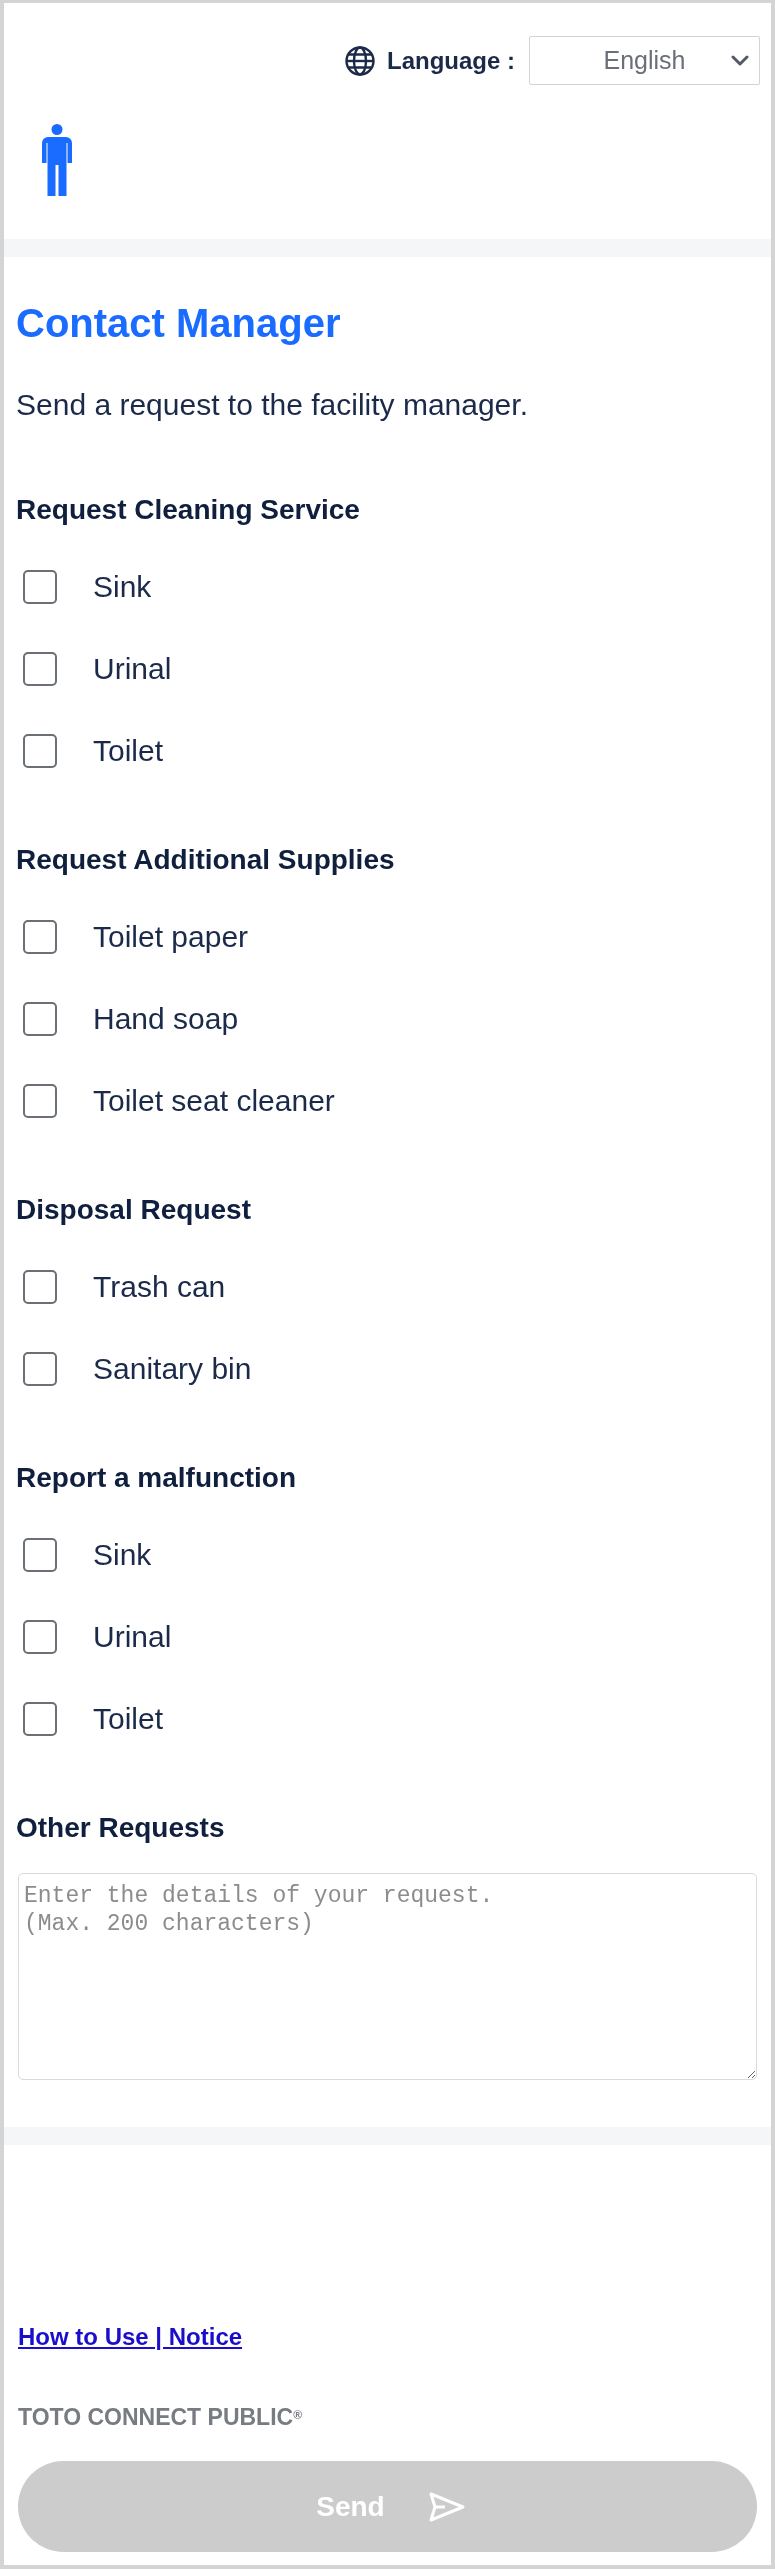 The width and height of the screenshot is (775, 2569). What do you see at coordinates (178, 323) in the screenshot?
I see `page-title: Contact Manager` at bounding box center [178, 323].